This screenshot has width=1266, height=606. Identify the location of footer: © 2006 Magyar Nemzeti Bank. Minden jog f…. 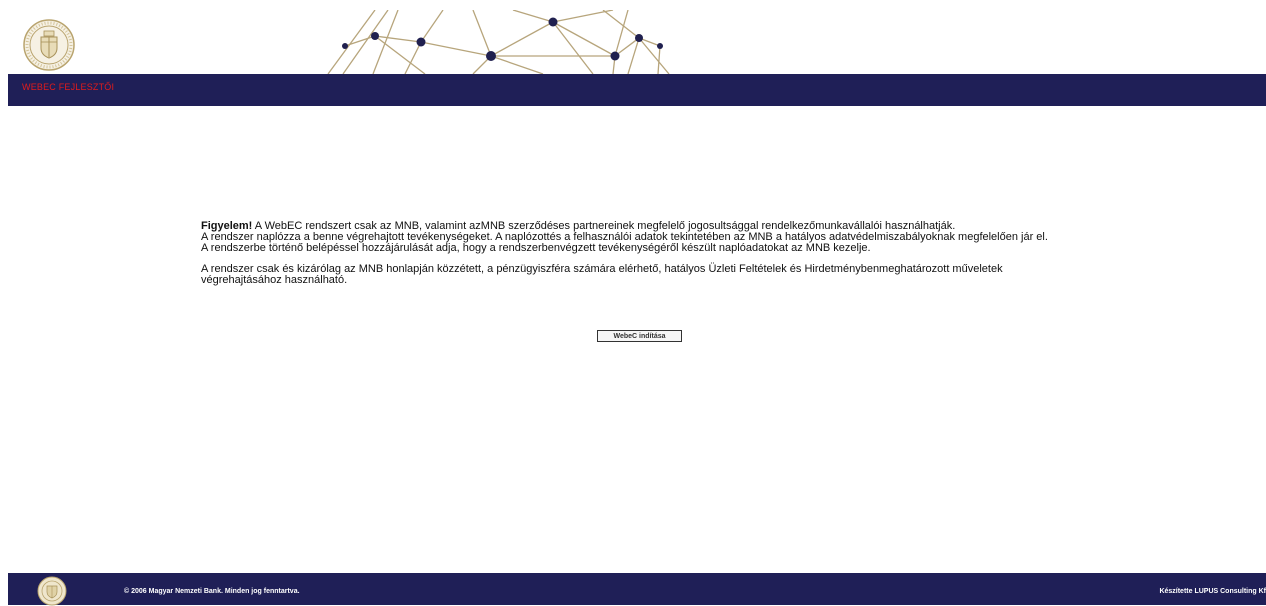
(637, 589).